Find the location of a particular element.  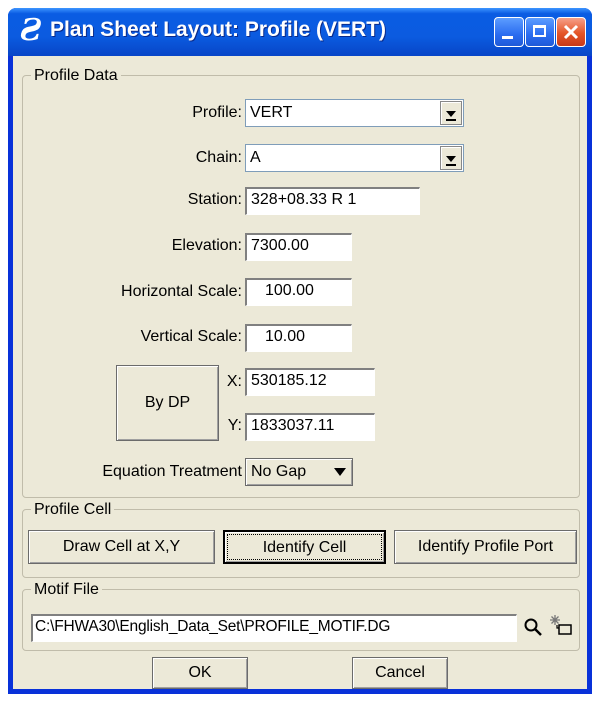

cancel-button: Cancel is located at coordinates (400, 673).